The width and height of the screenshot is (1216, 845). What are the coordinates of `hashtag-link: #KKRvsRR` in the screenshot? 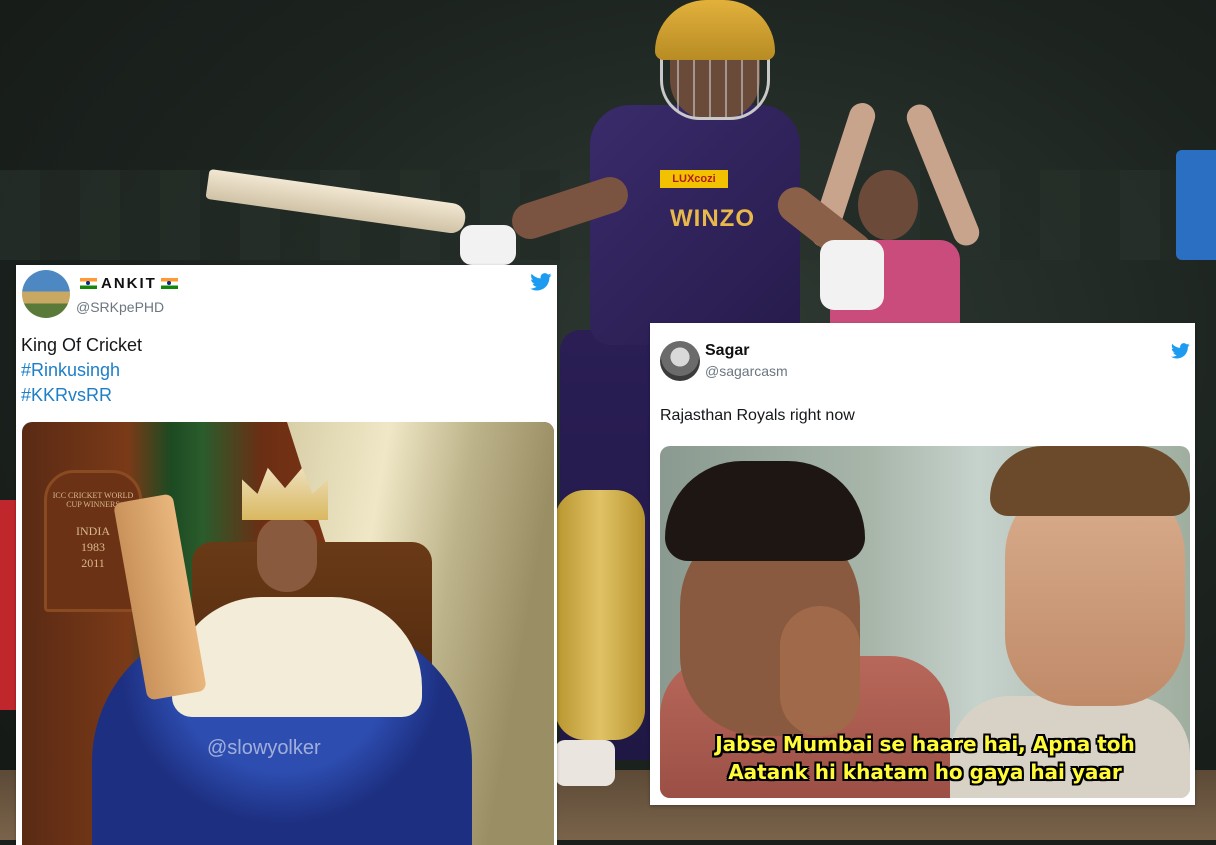 It's located at (81, 395).